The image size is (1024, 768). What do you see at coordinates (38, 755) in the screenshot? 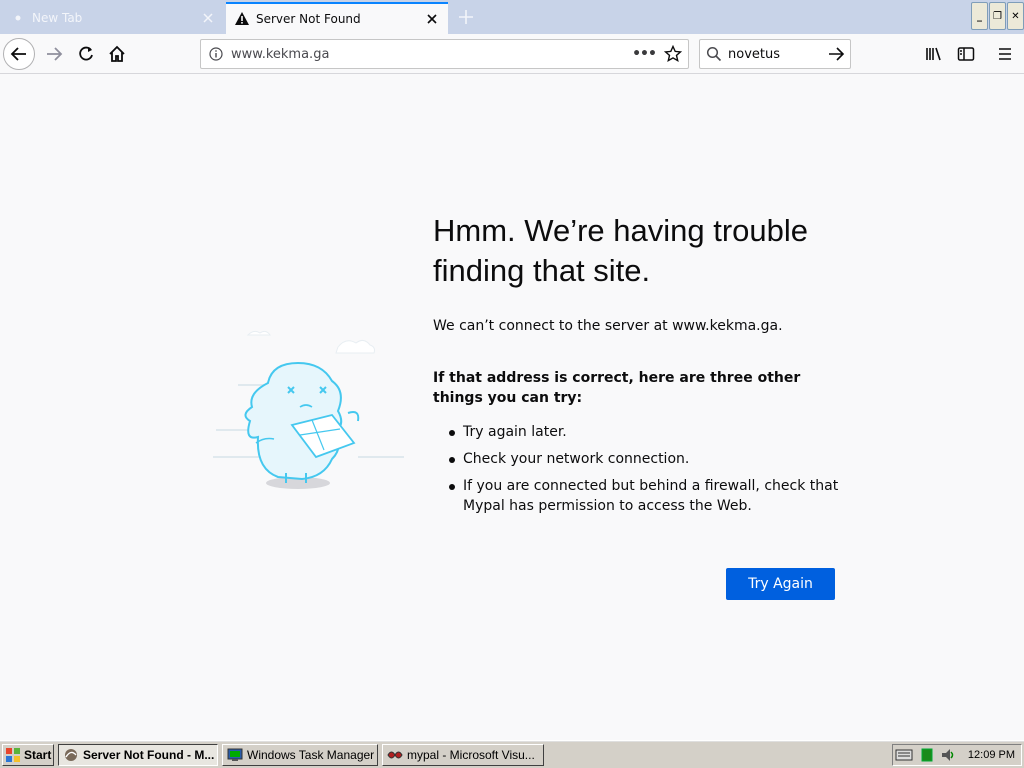
I see `start-label: Start` at bounding box center [38, 755].